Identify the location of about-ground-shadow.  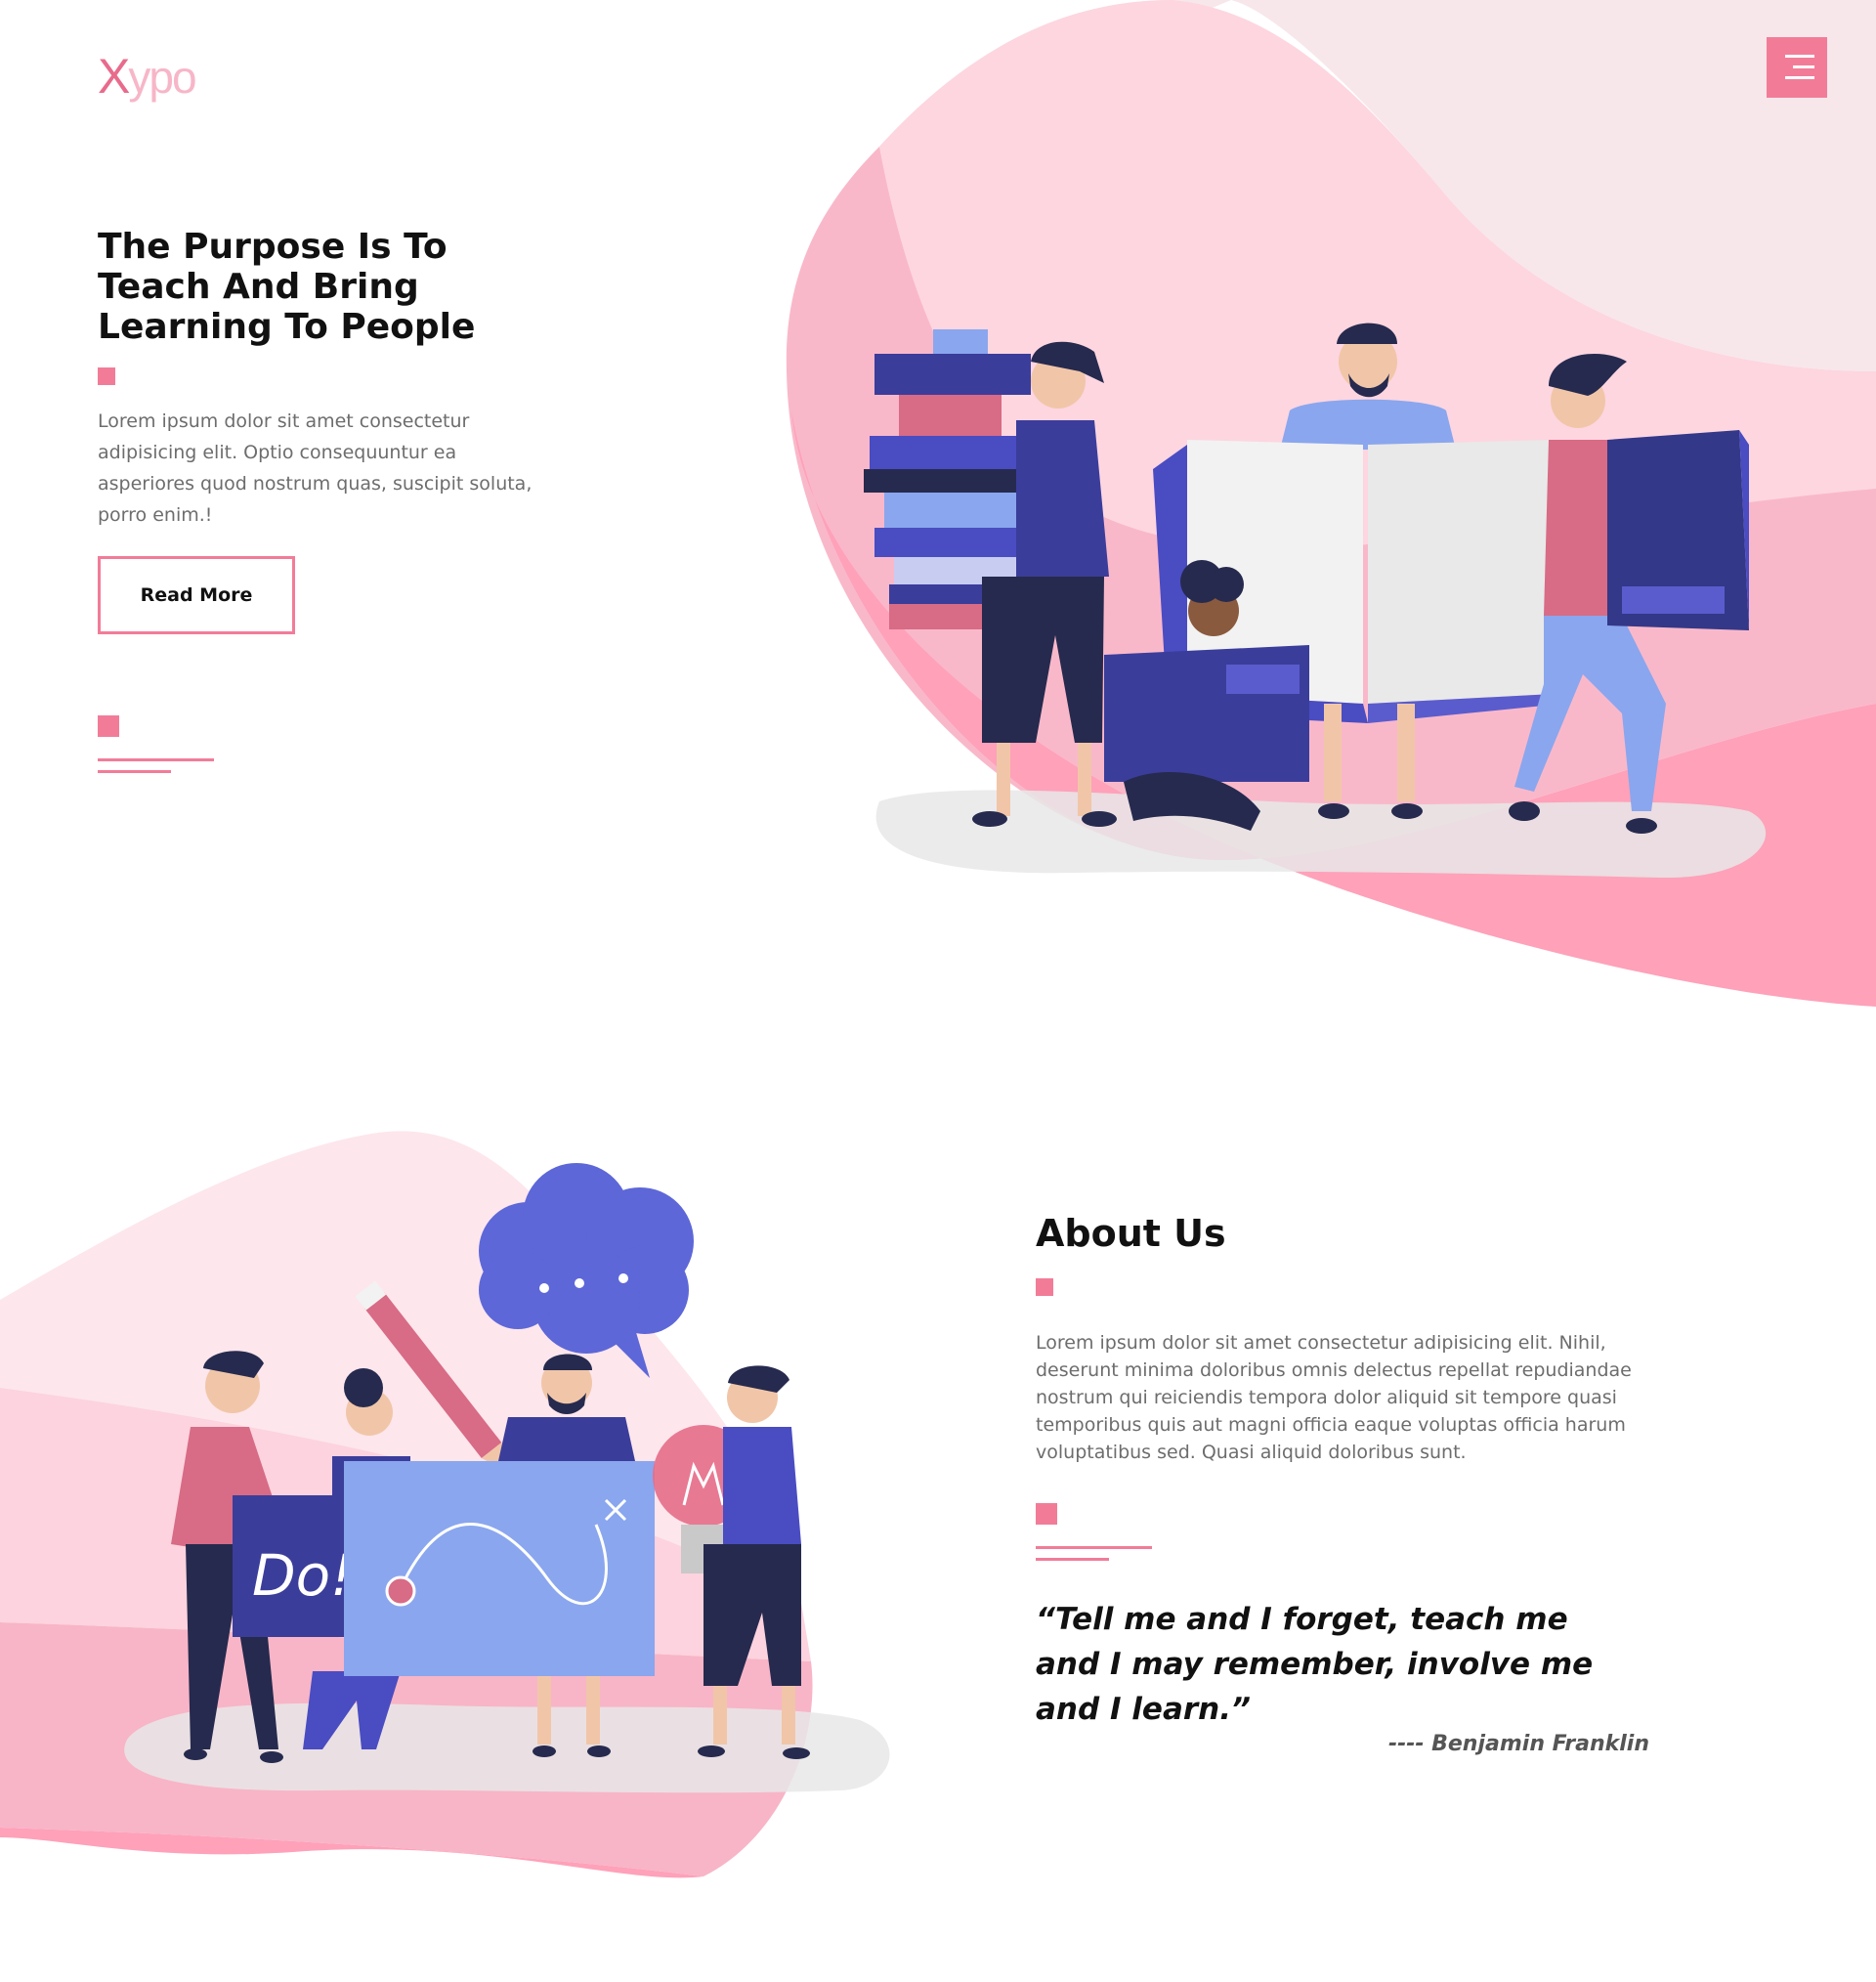
(507, 1747).